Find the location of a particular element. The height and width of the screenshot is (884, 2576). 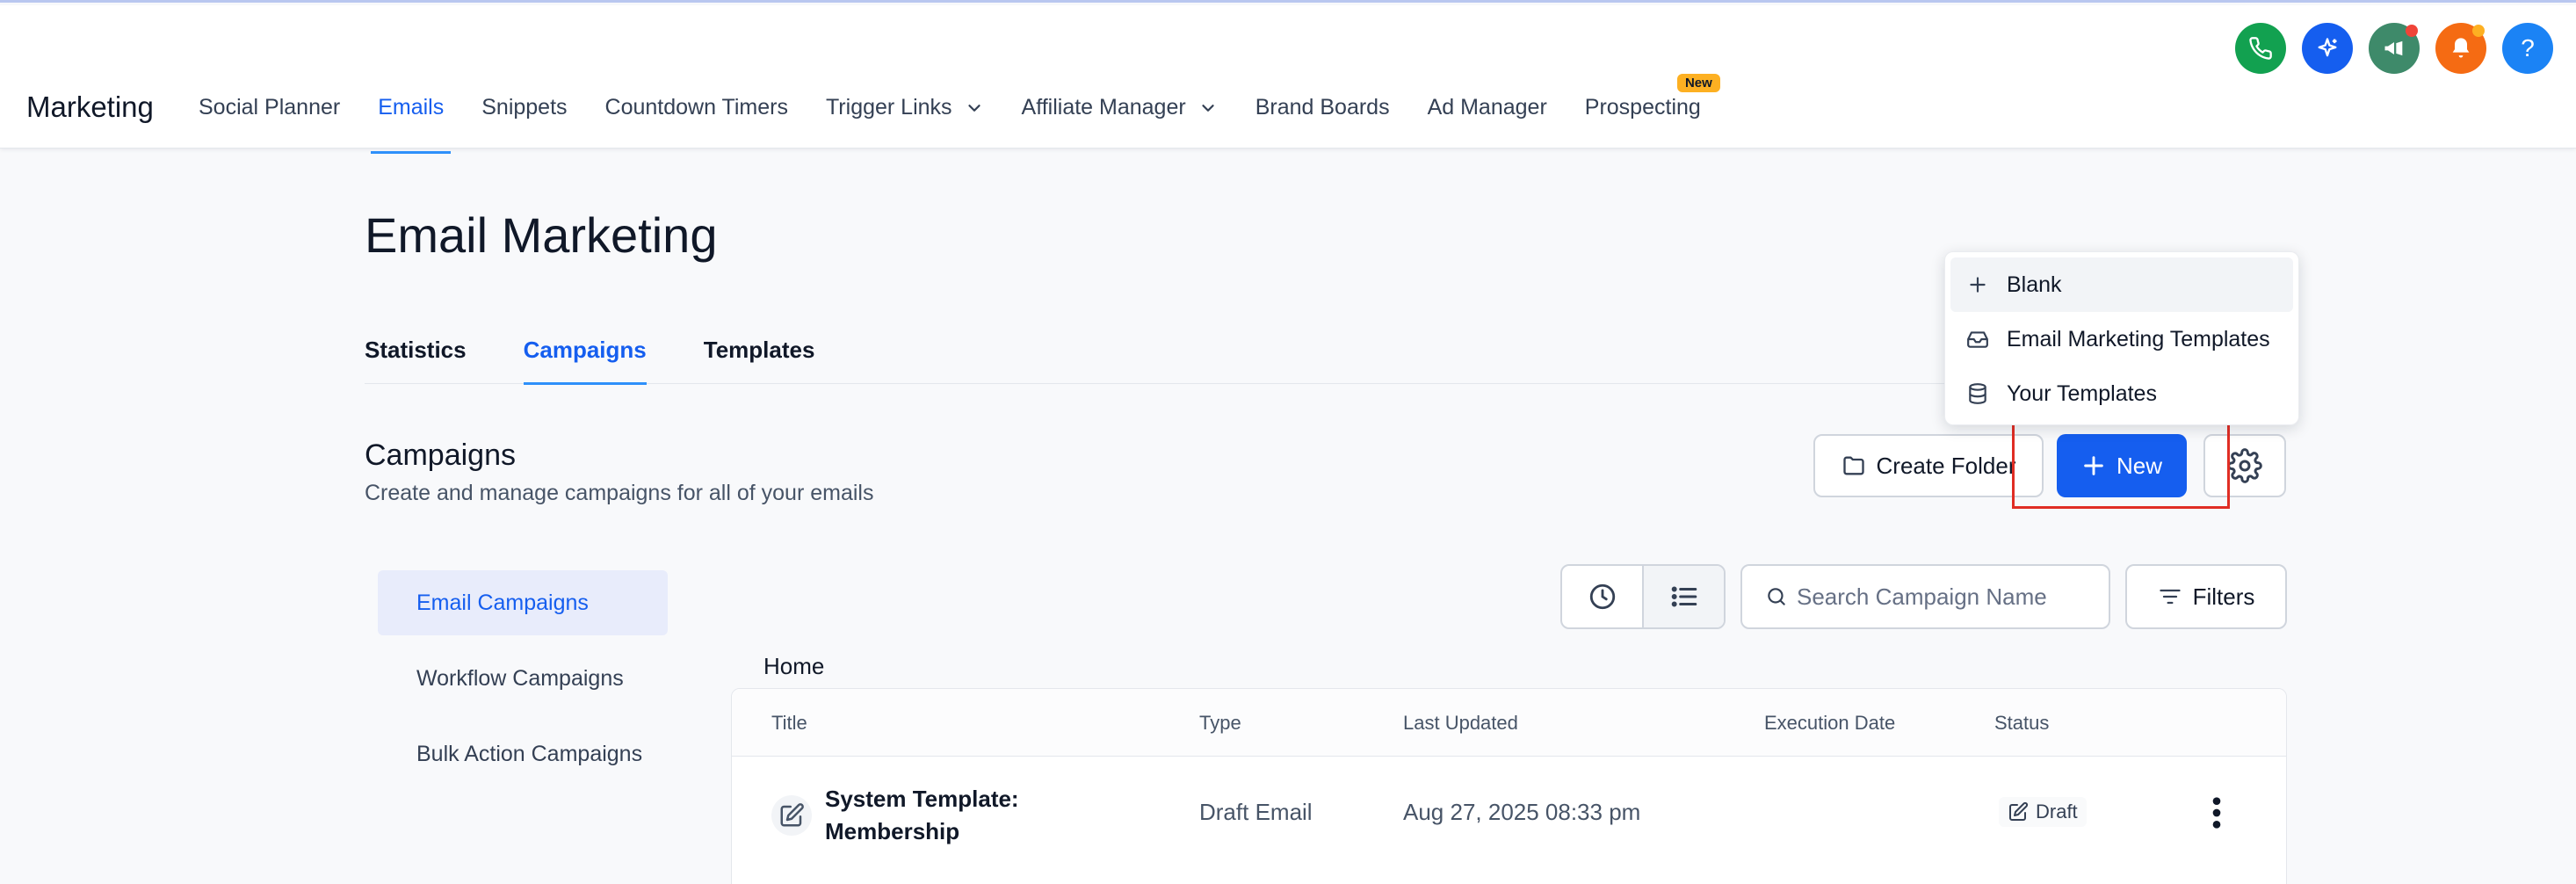

nav-label: Snippets is located at coordinates (524, 107).